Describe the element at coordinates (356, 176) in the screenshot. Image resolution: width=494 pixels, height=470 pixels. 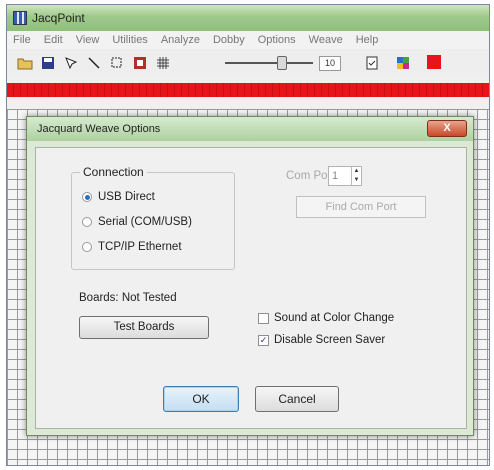
I see `spinner-arrows-icon: ▲ ▼` at that location.